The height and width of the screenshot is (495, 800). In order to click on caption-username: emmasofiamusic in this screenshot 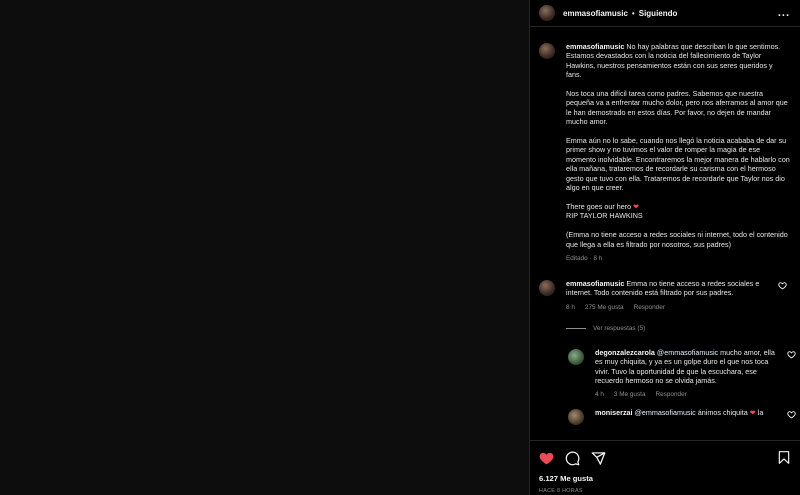, I will do `click(595, 46)`.